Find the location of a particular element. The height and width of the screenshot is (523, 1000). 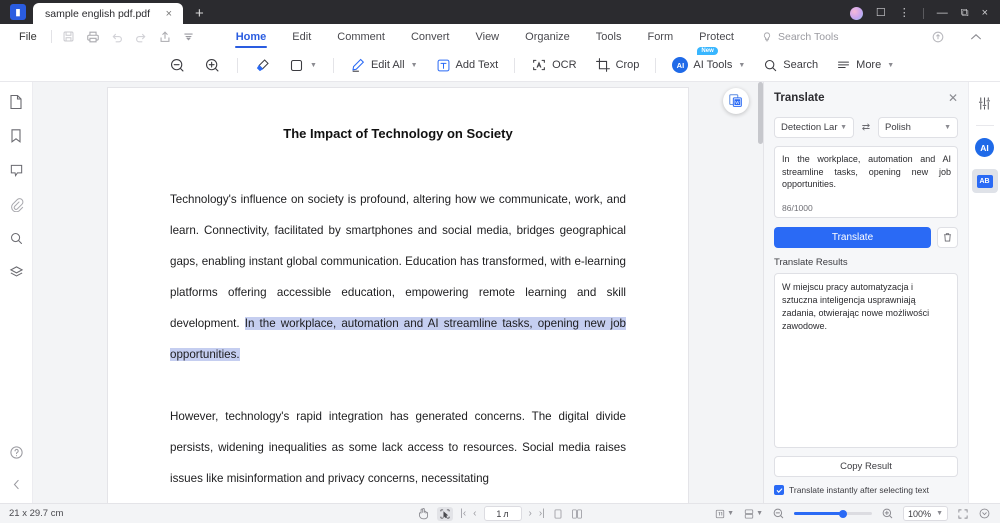

maximize-button: ⧉ is located at coordinates (965, 13).